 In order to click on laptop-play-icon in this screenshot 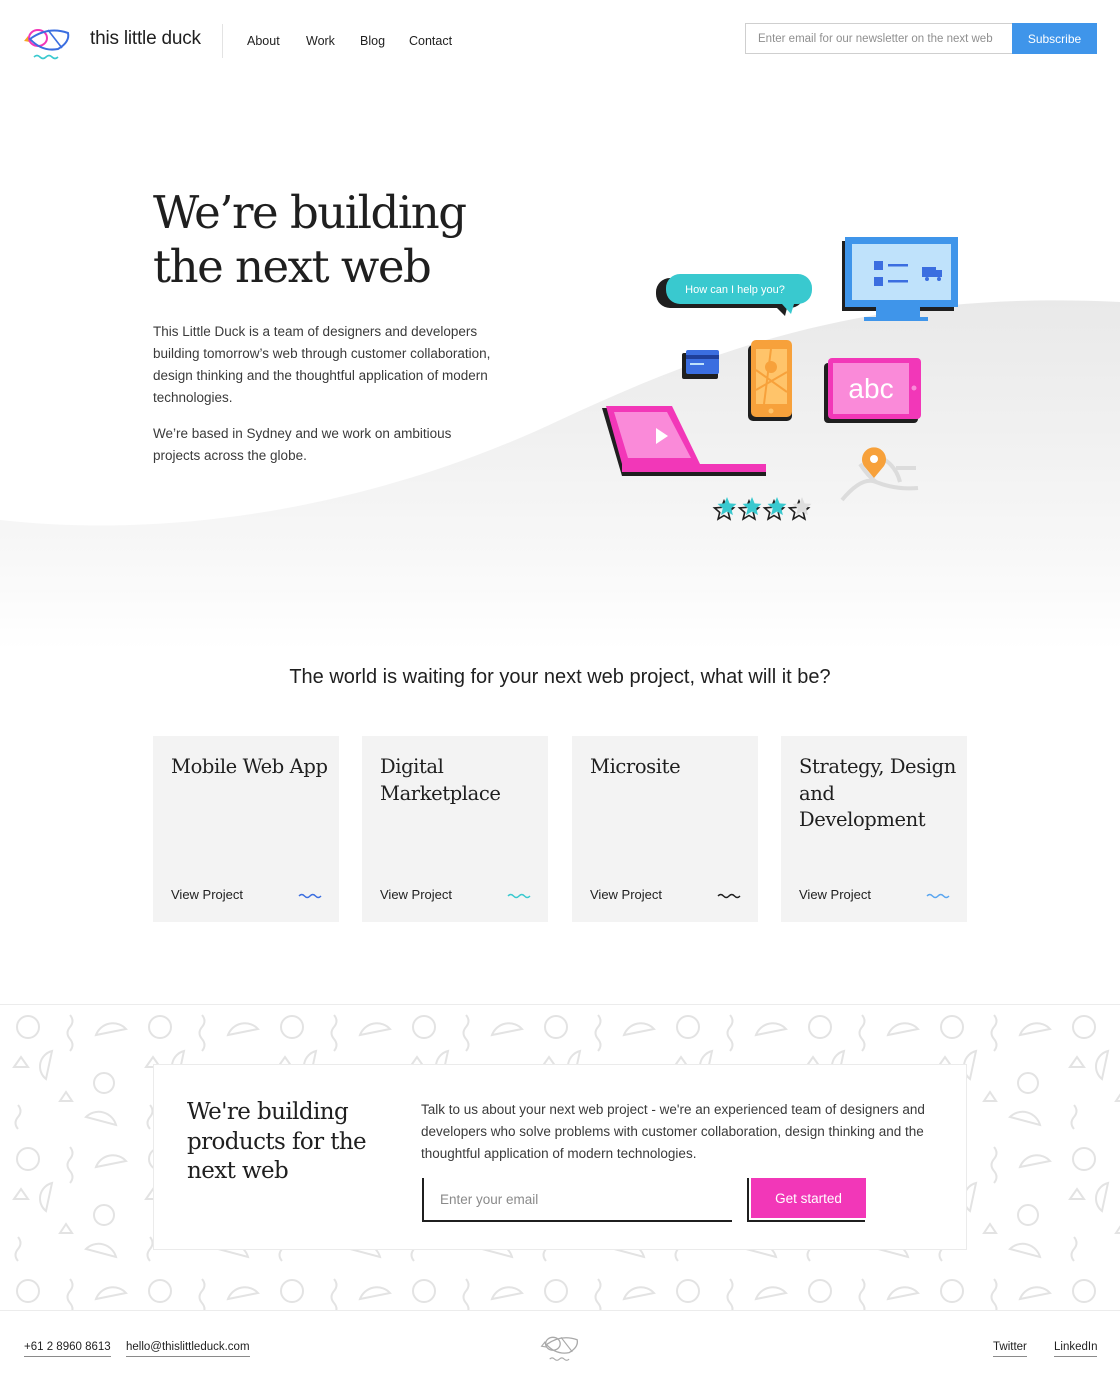, I will do `click(684, 441)`.